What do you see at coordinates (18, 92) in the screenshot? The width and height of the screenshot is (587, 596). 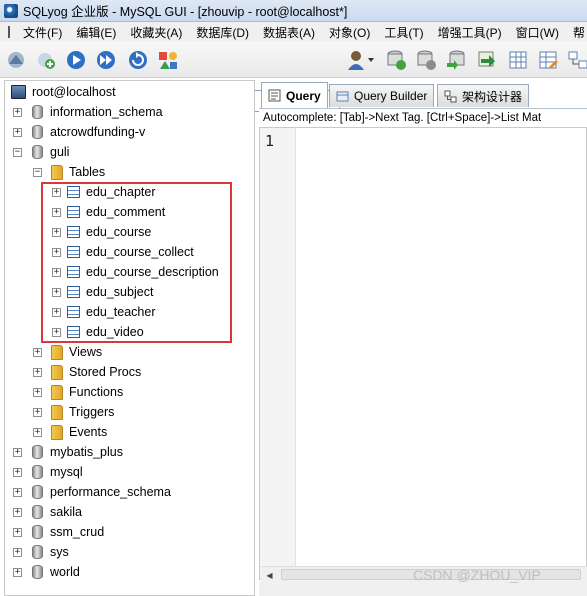 I see `server-icon` at bounding box center [18, 92].